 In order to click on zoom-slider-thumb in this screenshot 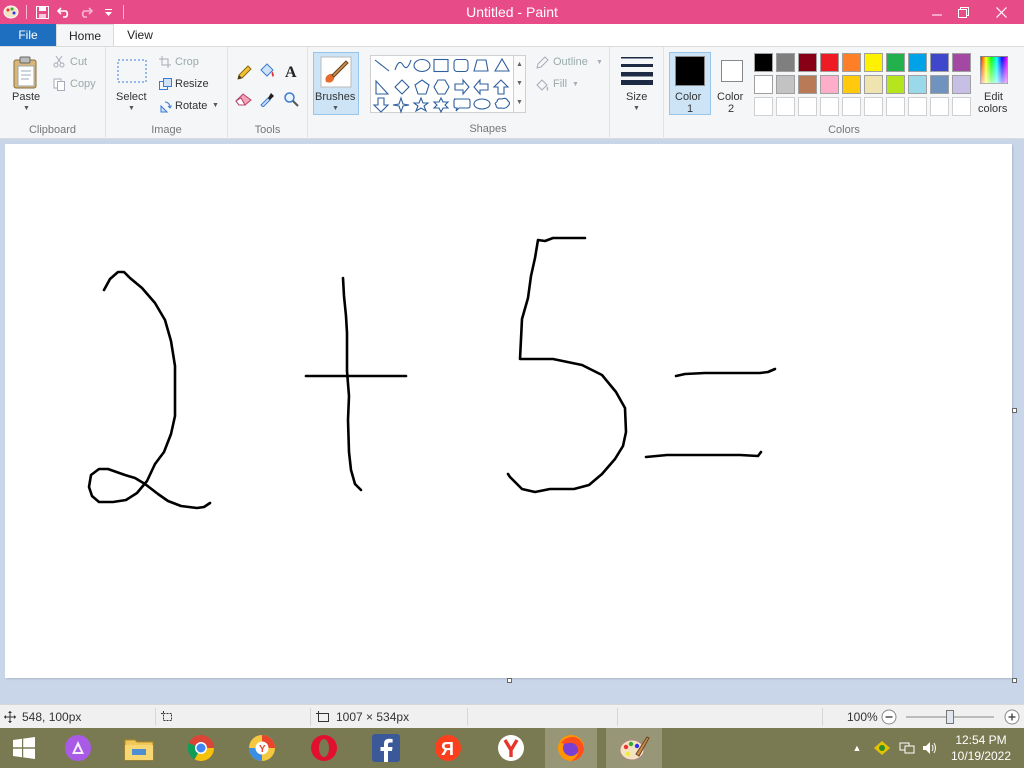, I will do `click(950, 717)`.